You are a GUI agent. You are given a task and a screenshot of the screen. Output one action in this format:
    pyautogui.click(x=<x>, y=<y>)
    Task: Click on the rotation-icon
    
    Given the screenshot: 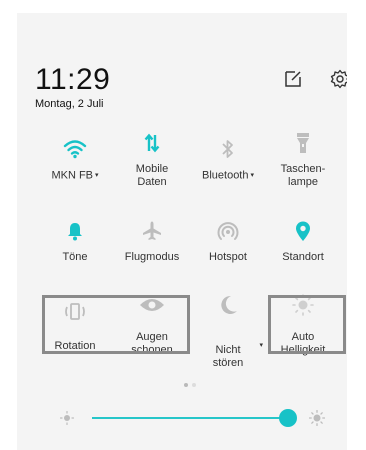 What is the action you would take?
    pyautogui.click(x=75, y=312)
    